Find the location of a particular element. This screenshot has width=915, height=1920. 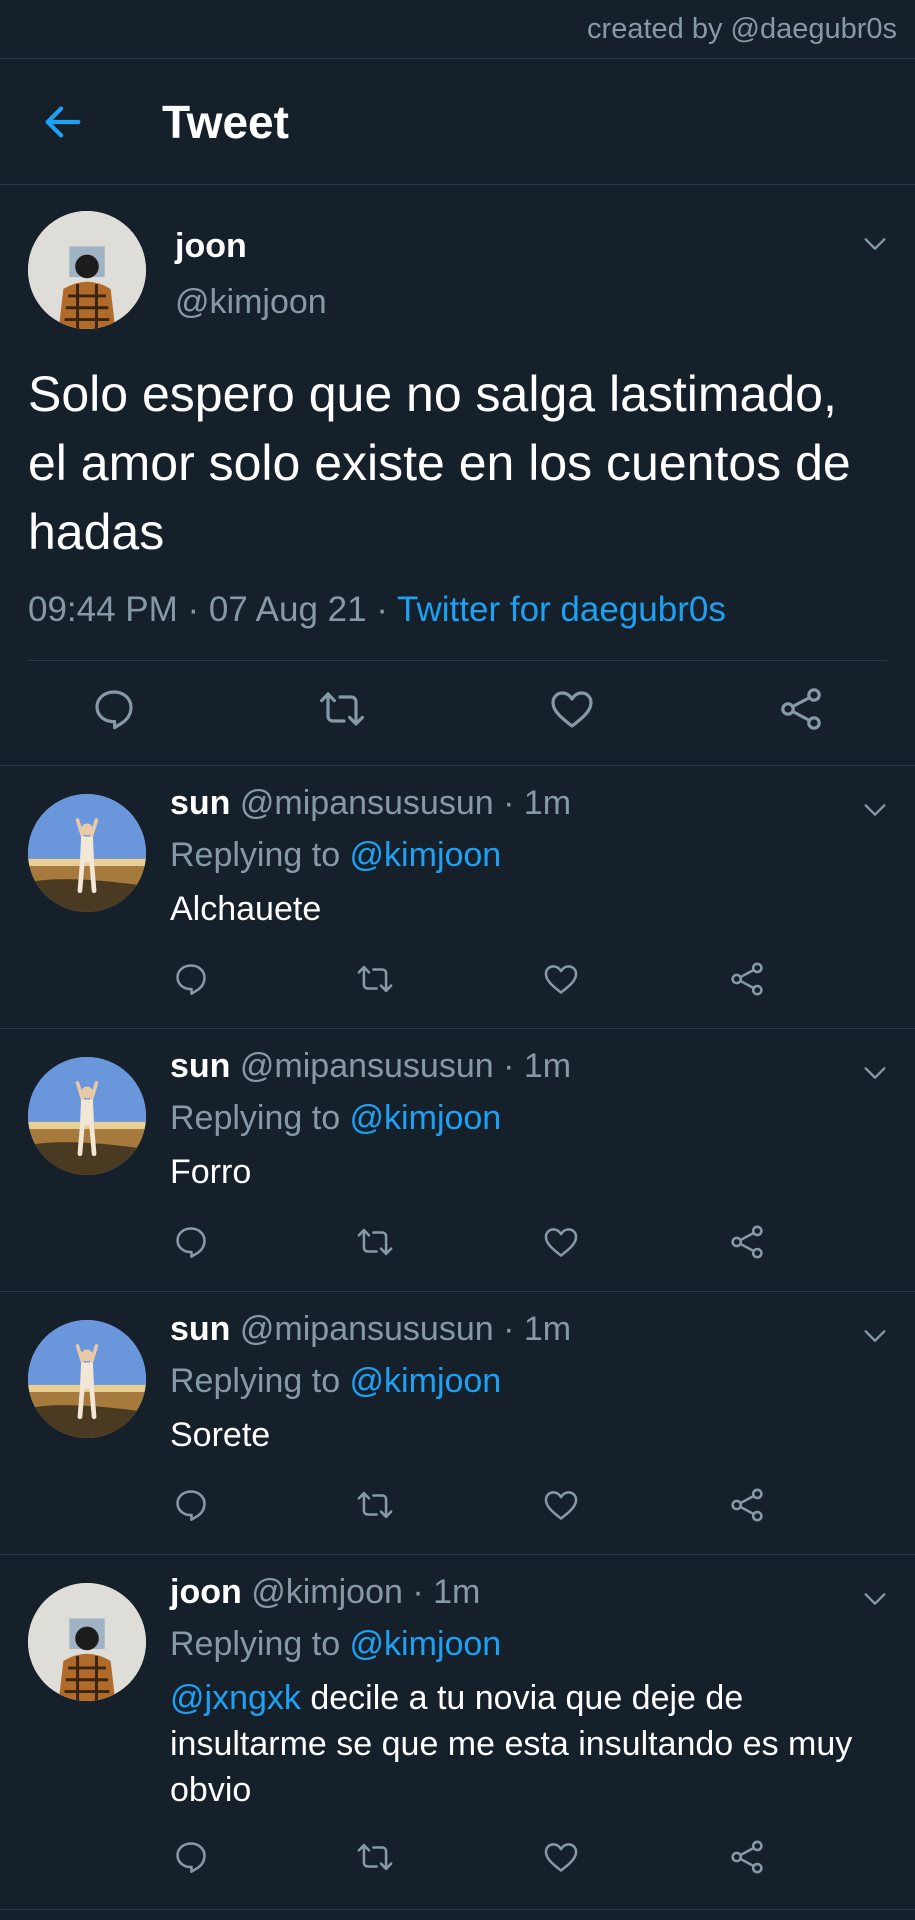

author-handle: @kimjoon is located at coordinates (251, 302).